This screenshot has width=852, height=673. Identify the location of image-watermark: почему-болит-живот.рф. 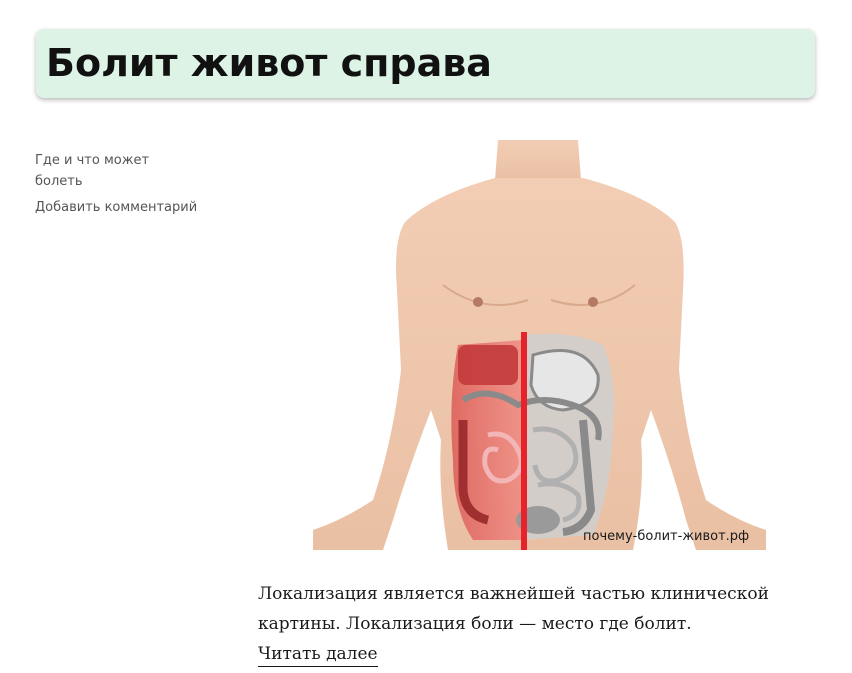
(666, 536).